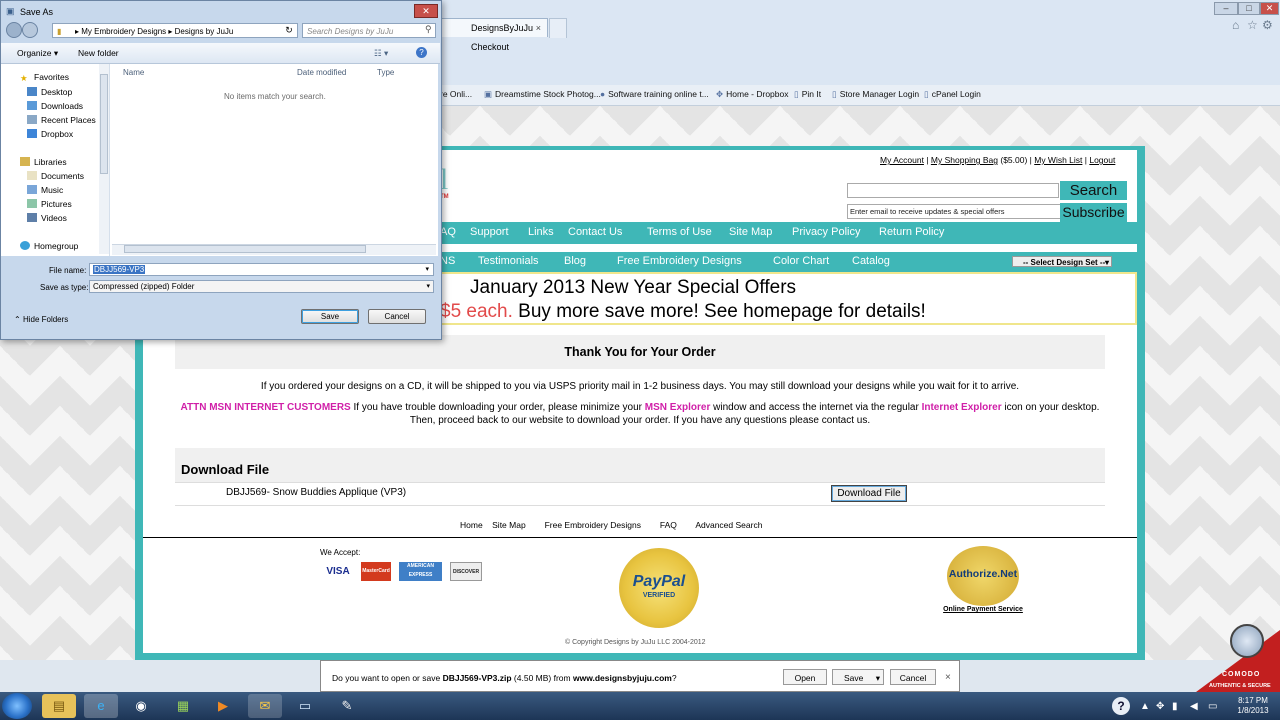 The width and height of the screenshot is (1280, 720). Describe the element at coordinates (953, 190) in the screenshot. I see `site-search-input` at that location.